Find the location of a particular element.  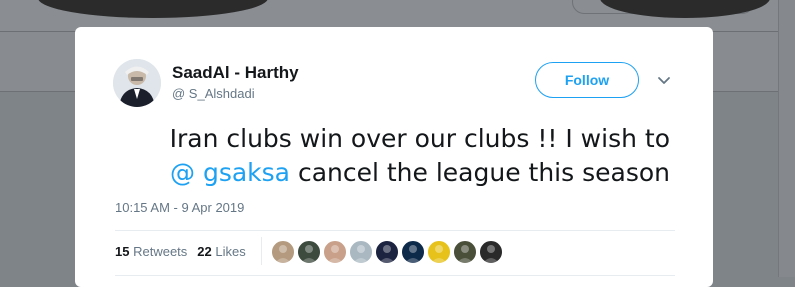

tweet-stats: 15 Retweets 22 Likes is located at coordinates (180, 251).